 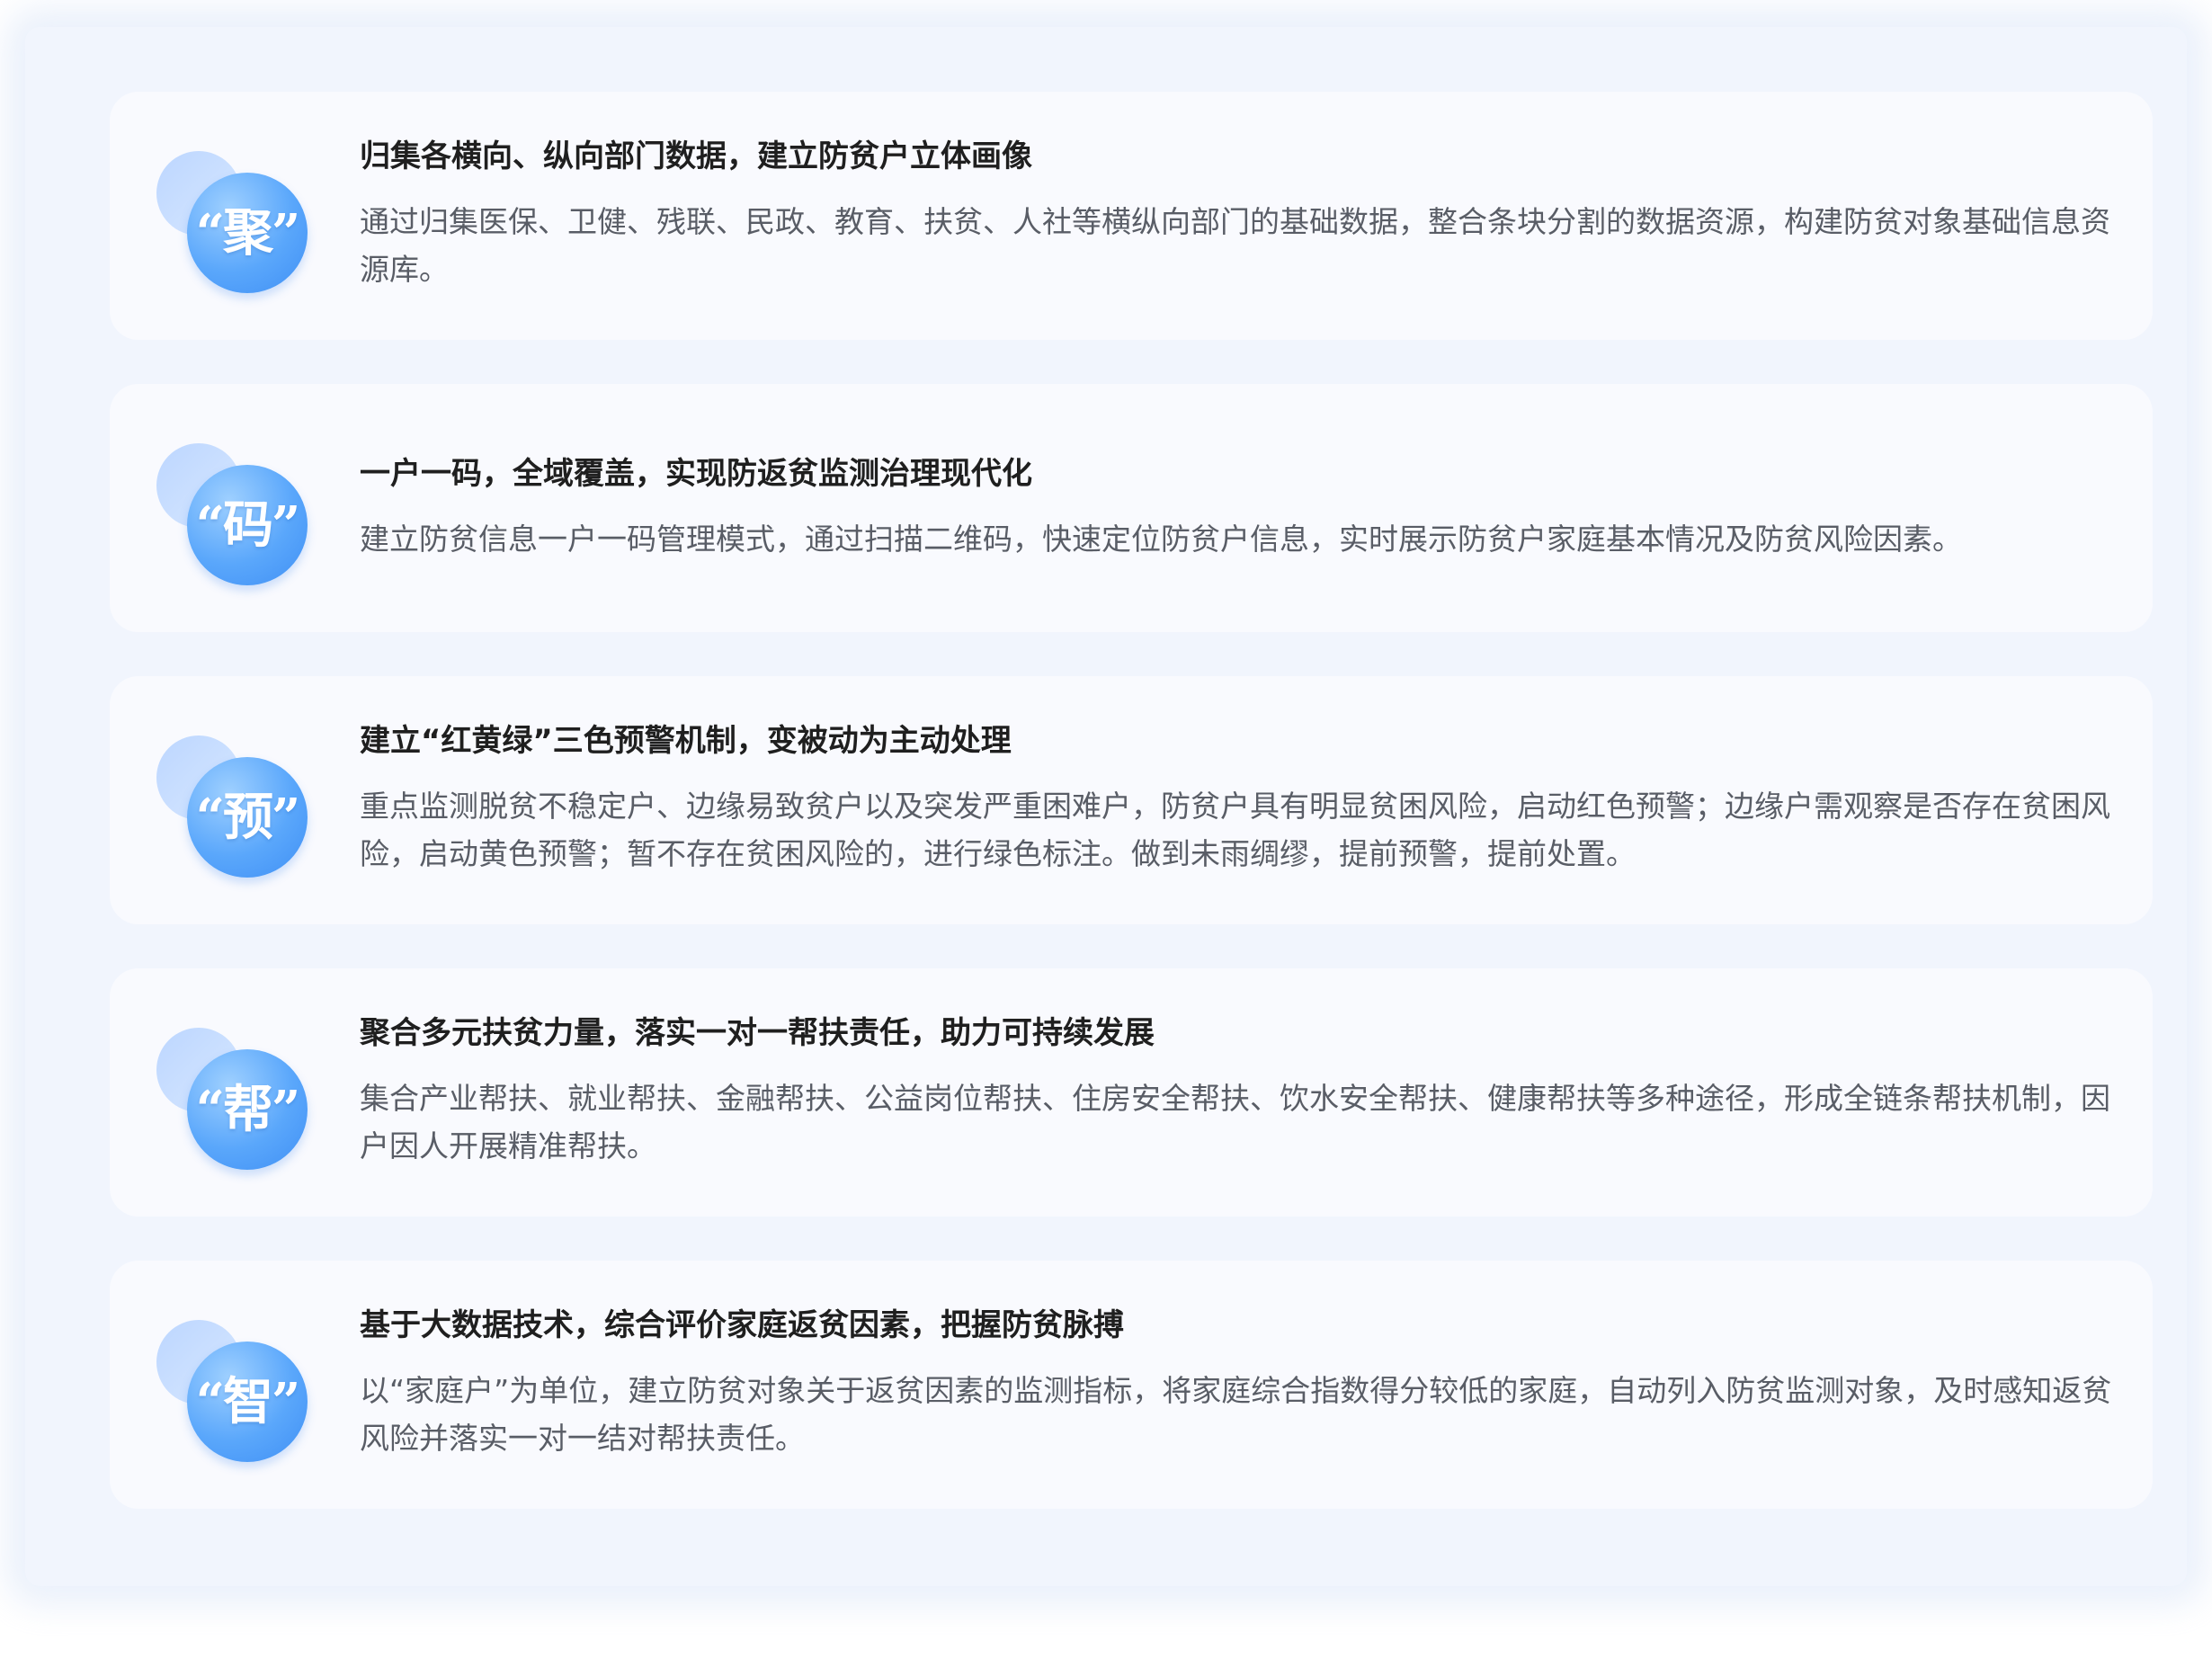 I want to click on badge-front-circle: “智”, so click(x=247, y=1402).